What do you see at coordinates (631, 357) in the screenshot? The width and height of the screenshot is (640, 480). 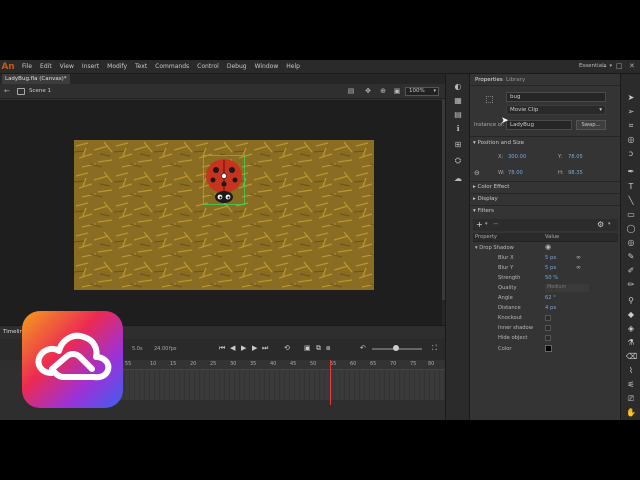 I see `eraser-tool-icon: ⌫` at bounding box center [631, 357].